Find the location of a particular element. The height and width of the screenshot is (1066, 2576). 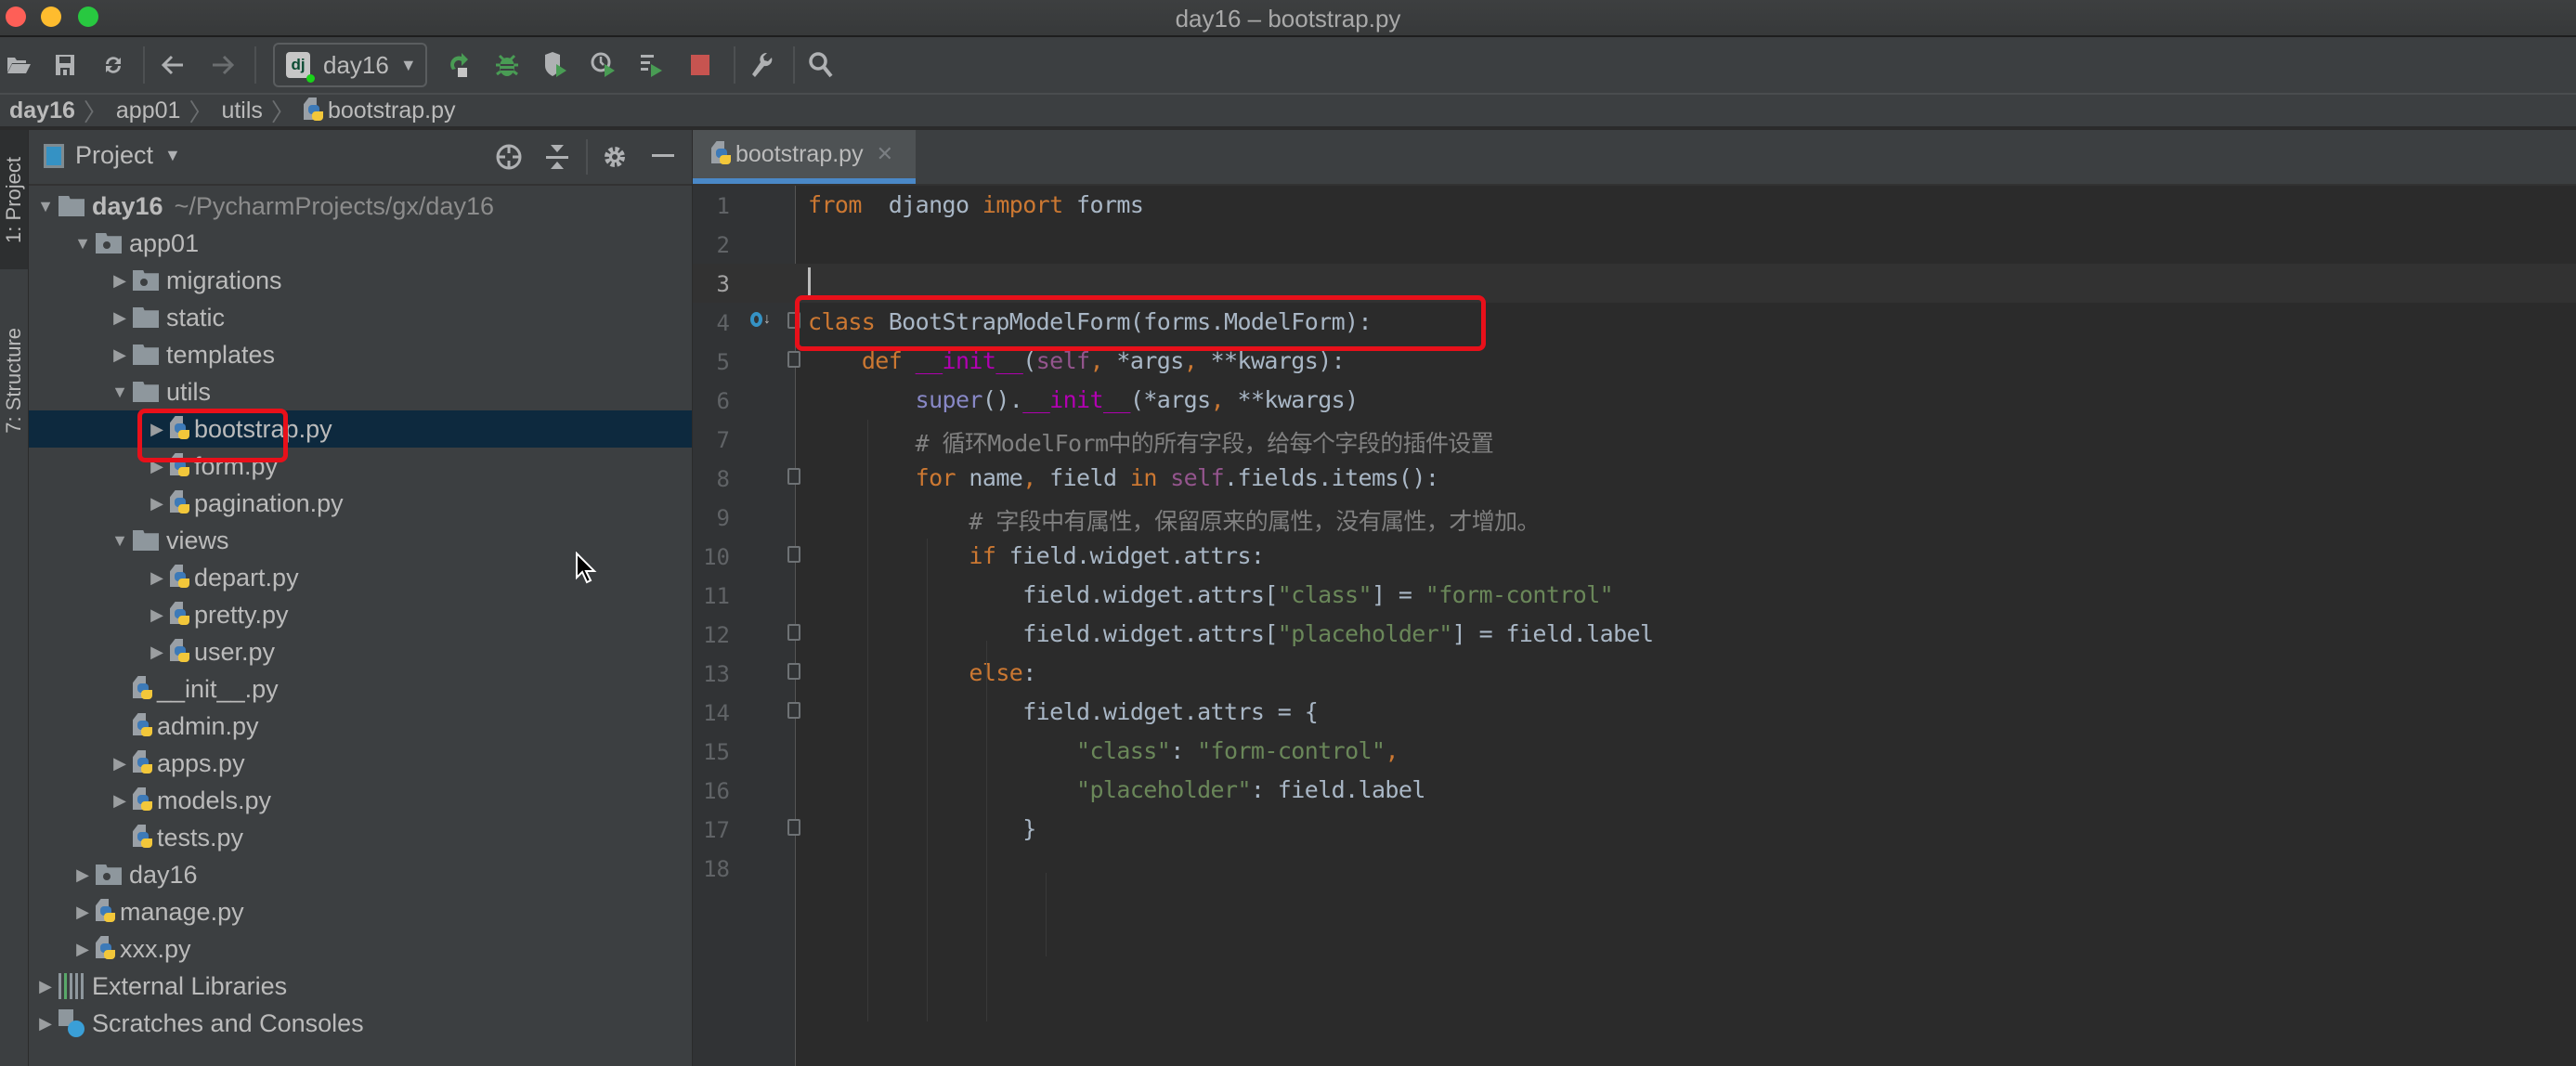

tool-tab-project: 1: Project is located at coordinates (14, 199).